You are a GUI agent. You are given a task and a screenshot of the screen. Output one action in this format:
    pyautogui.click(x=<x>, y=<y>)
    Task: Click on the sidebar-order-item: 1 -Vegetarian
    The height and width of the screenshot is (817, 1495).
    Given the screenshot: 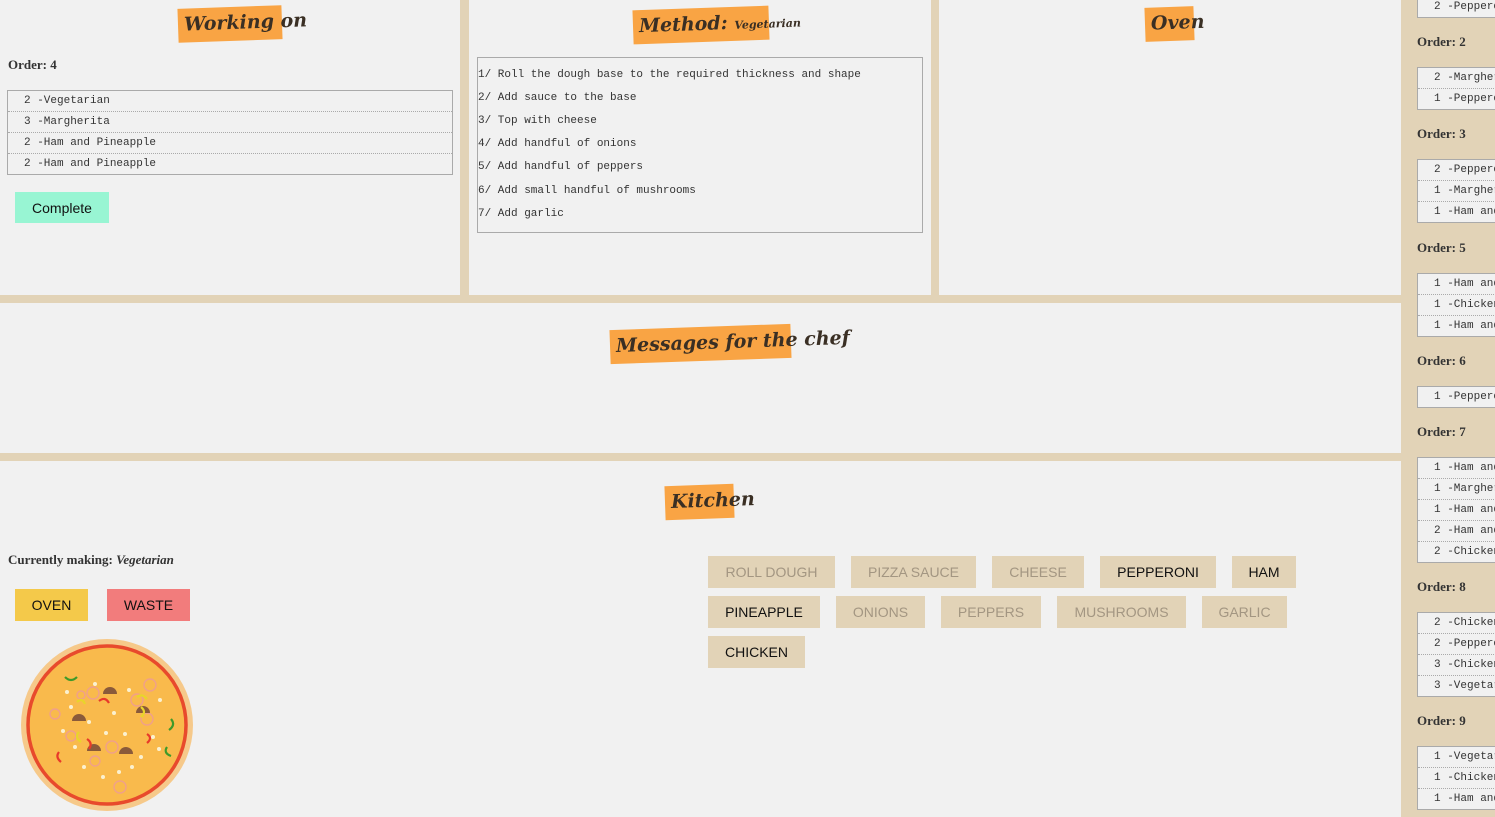 What is the action you would take?
    pyautogui.click(x=1456, y=757)
    